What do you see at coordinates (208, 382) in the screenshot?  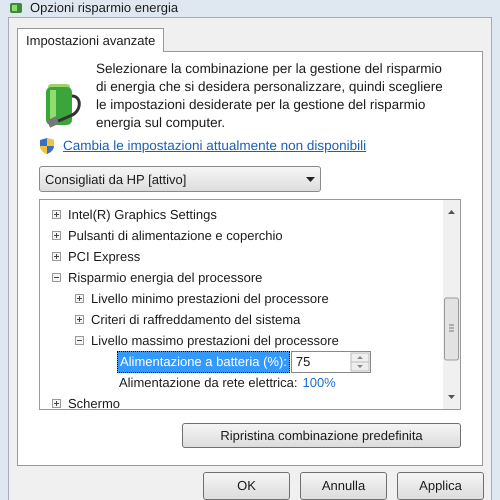 I see `setting-label: Alimentazione da rete elettrica:` at bounding box center [208, 382].